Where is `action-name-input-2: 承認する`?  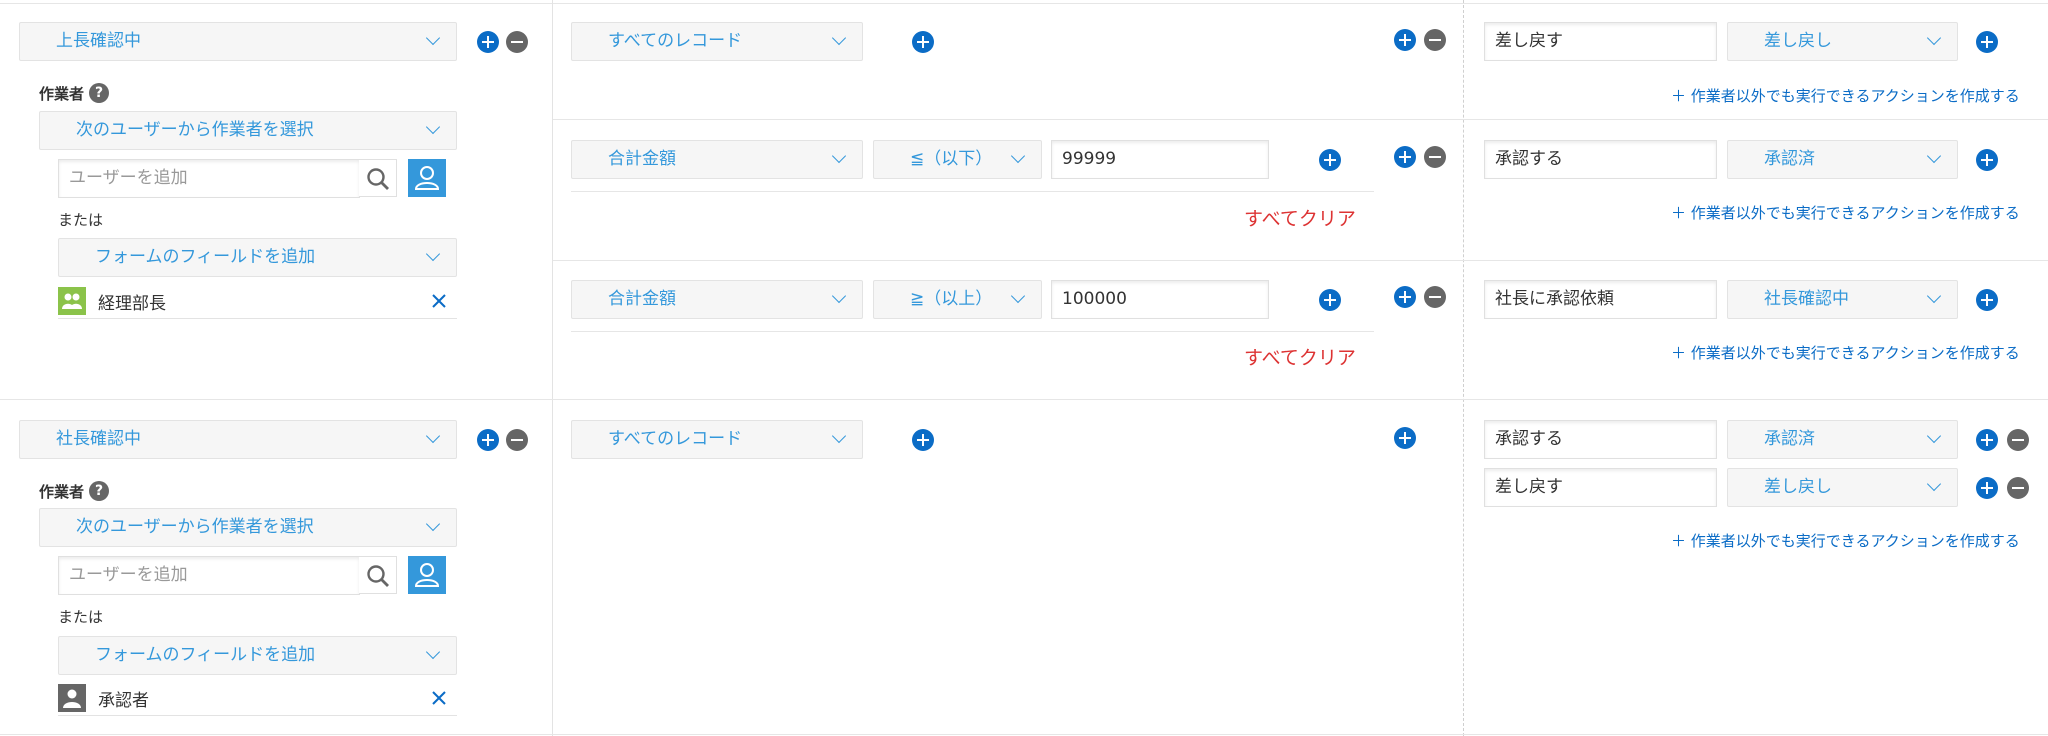 action-name-input-2: 承認する is located at coordinates (1600, 159).